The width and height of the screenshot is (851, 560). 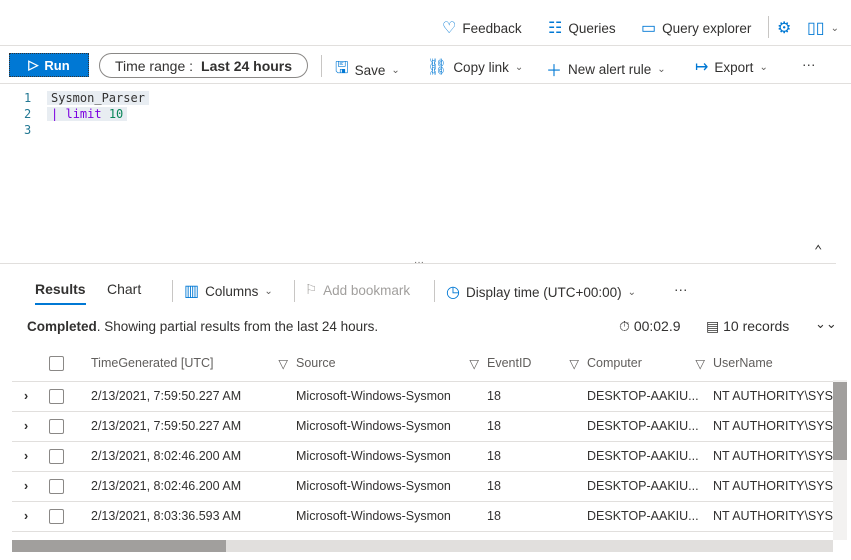 I want to click on save-icon: 🖫, so click(x=342, y=68).